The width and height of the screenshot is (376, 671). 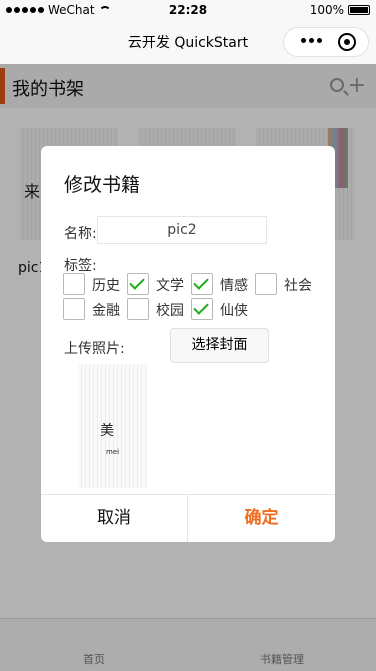 What do you see at coordinates (359, 10) in the screenshot?
I see `battery-icon` at bounding box center [359, 10].